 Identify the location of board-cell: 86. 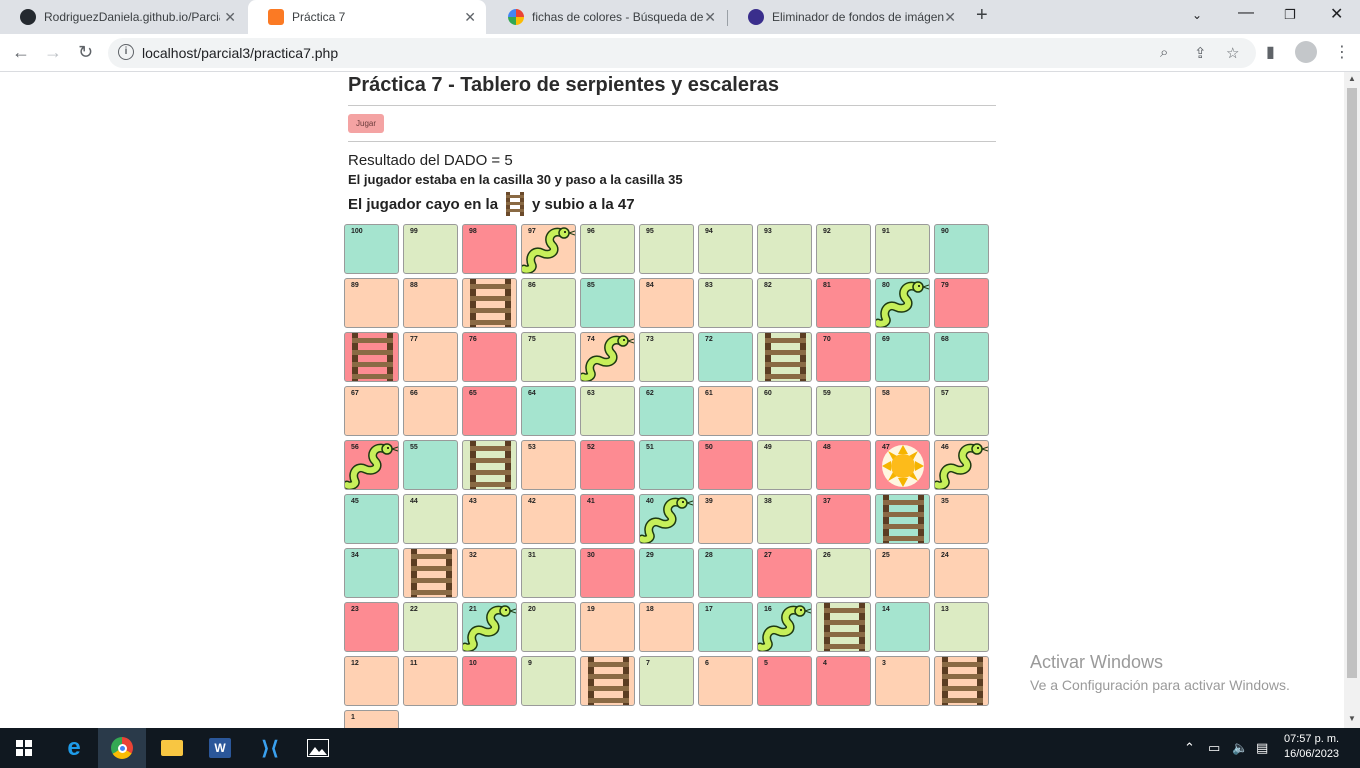
(548, 303).